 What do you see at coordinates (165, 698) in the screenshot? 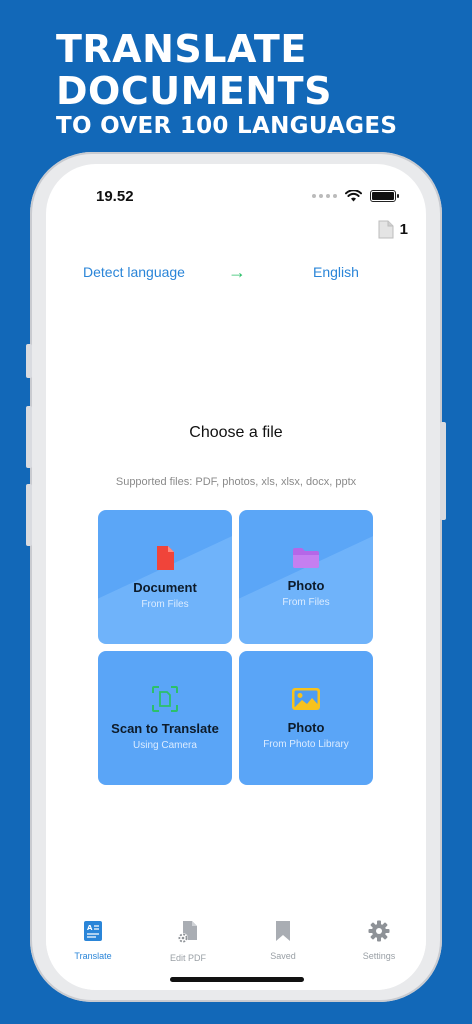
I see `scan-icon` at bounding box center [165, 698].